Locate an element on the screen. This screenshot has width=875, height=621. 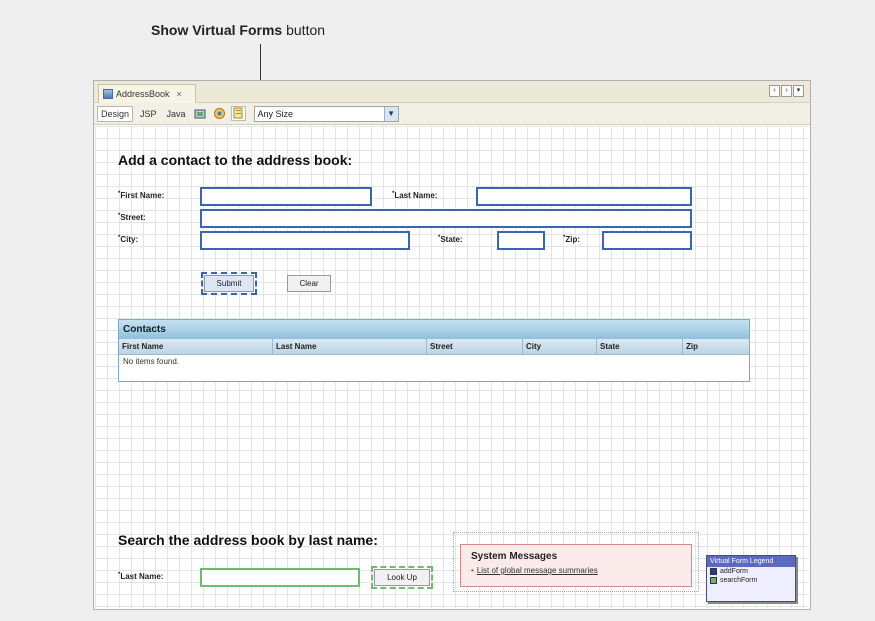
annotation-bold-text: Show Virtual Forms is located at coordinates (217, 30).